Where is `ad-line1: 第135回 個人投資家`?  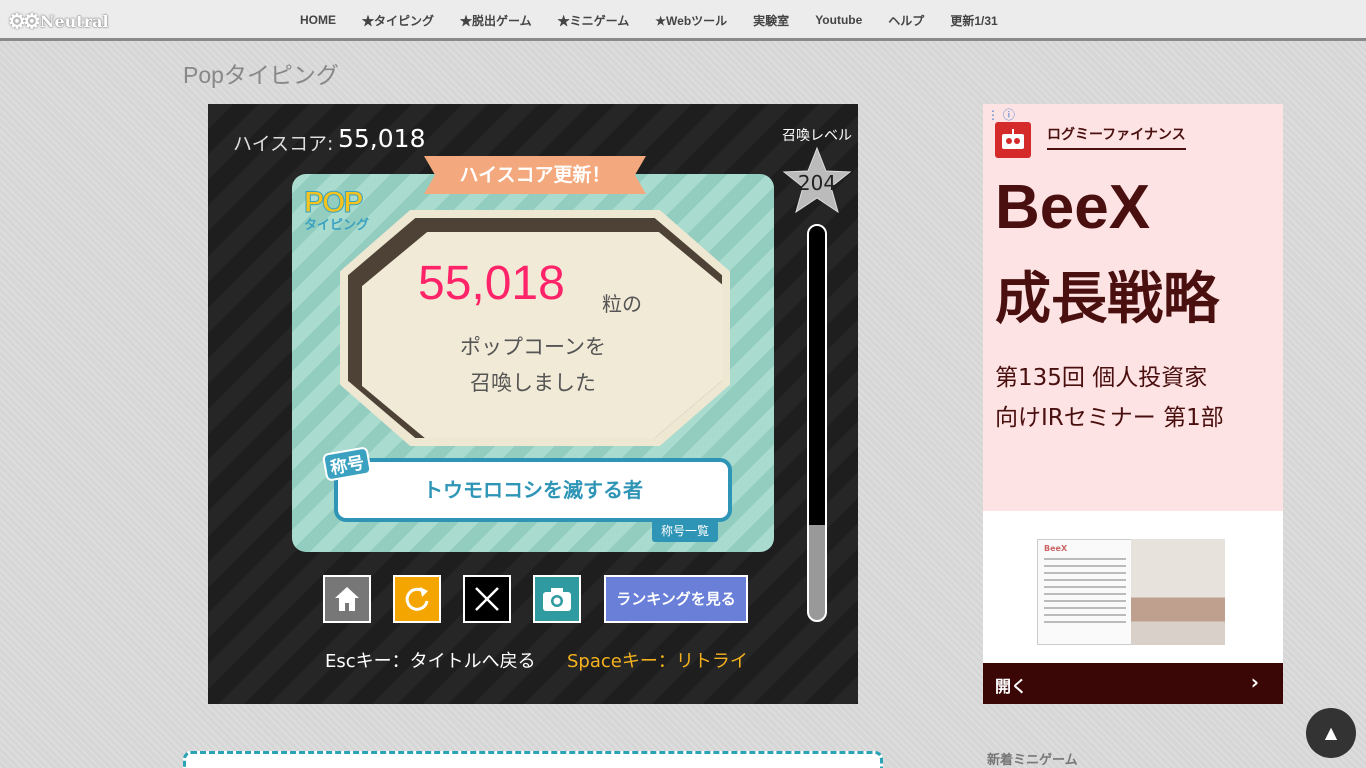
ad-line1: 第135回 個人投資家 is located at coordinates (1101, 378).